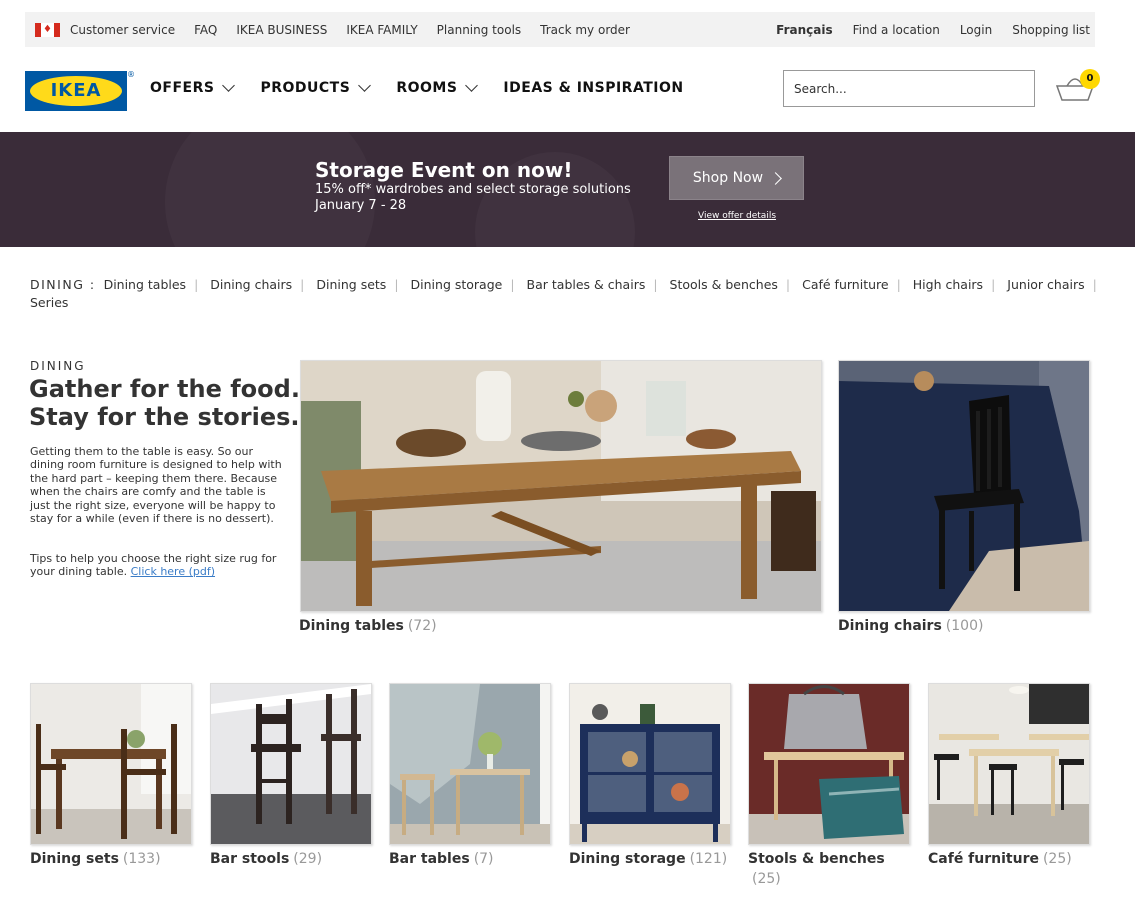 The height and width of the screenshot is (909, 1135). What do you see at coordinates (173, 571) in the screenshot?
I see `rug-guide-link: Click here (pdf)` at bounding box center [173, 571].